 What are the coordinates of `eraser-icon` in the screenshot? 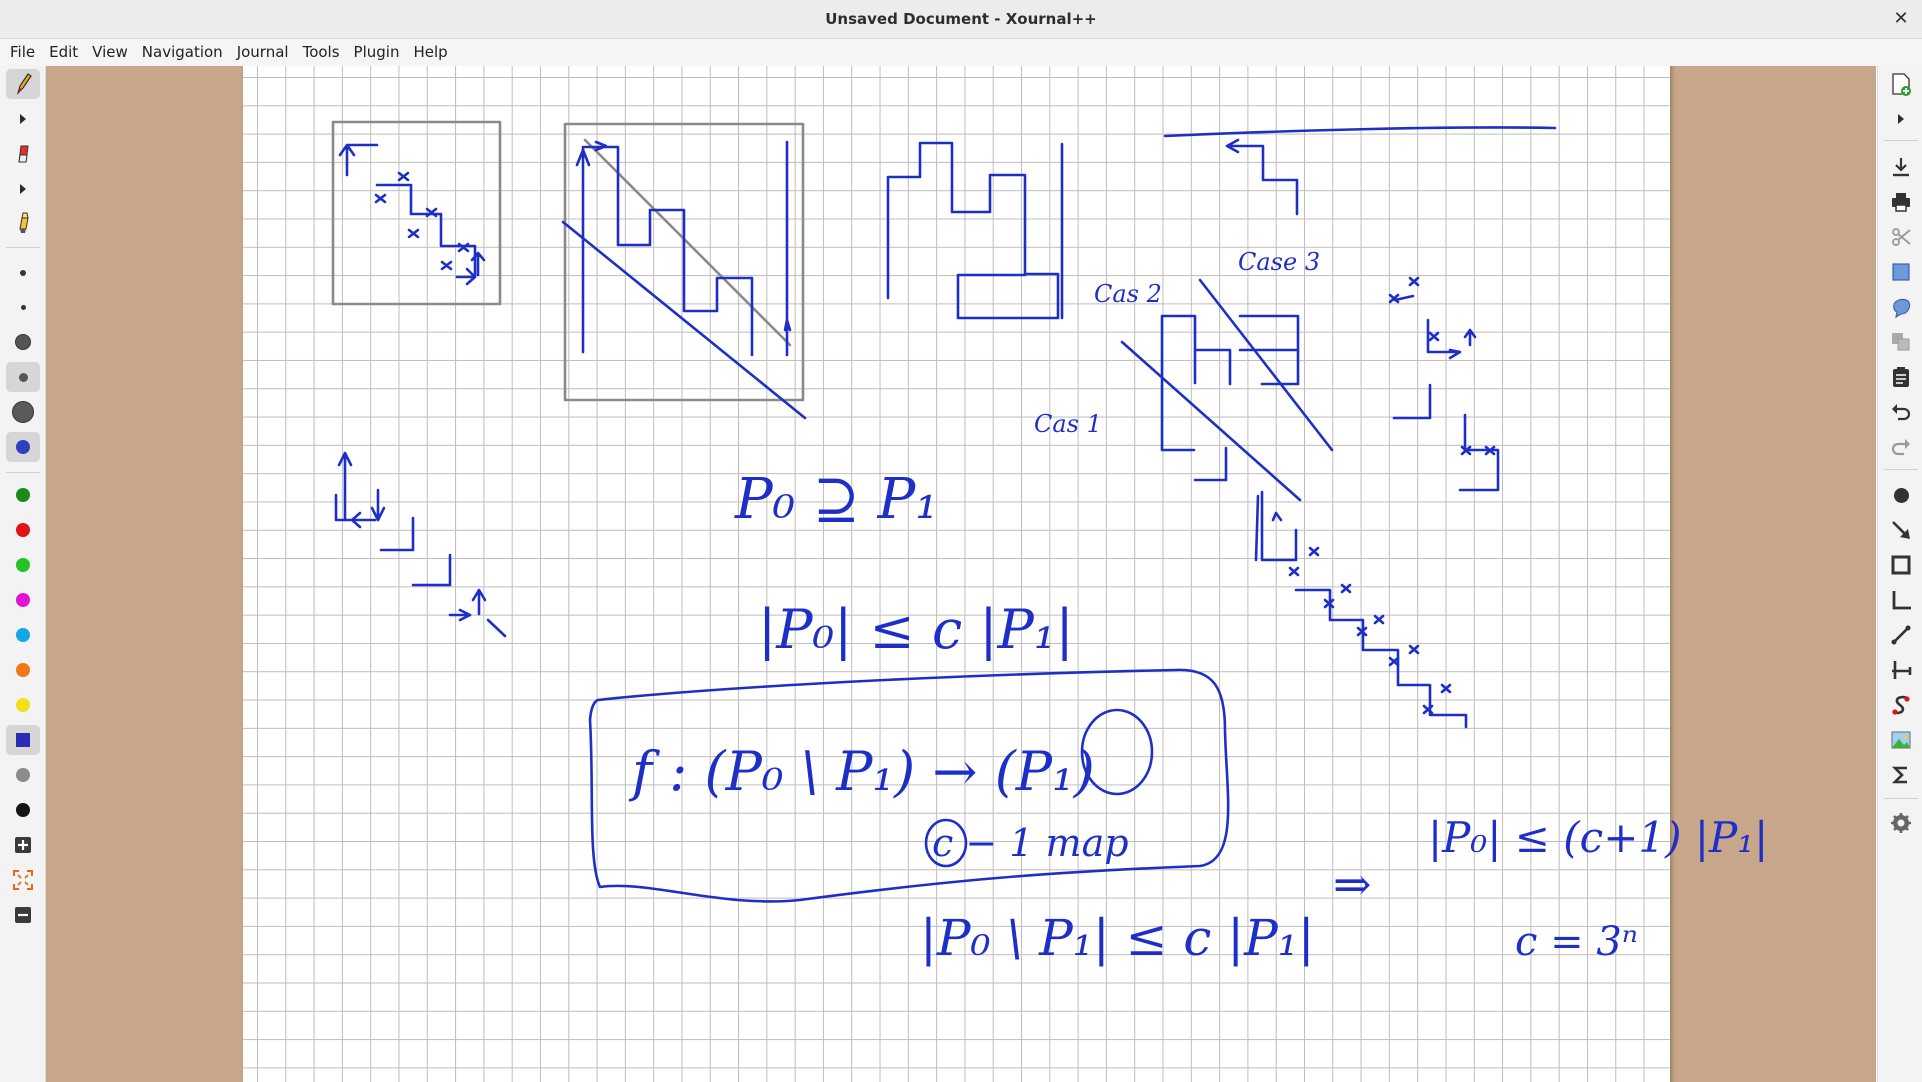 It's located at (23, 154).